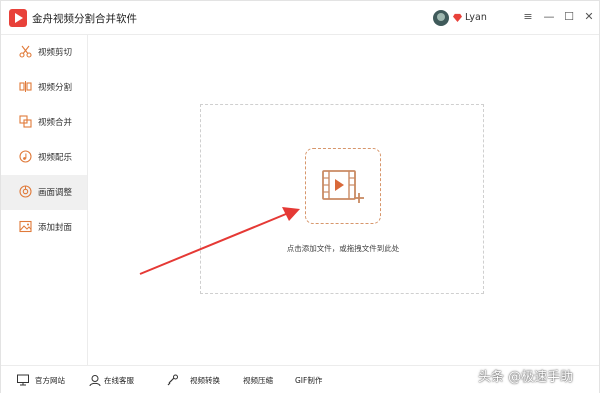  I want to click on sidebar-item-cover: 添加封面, so click(44, 227).